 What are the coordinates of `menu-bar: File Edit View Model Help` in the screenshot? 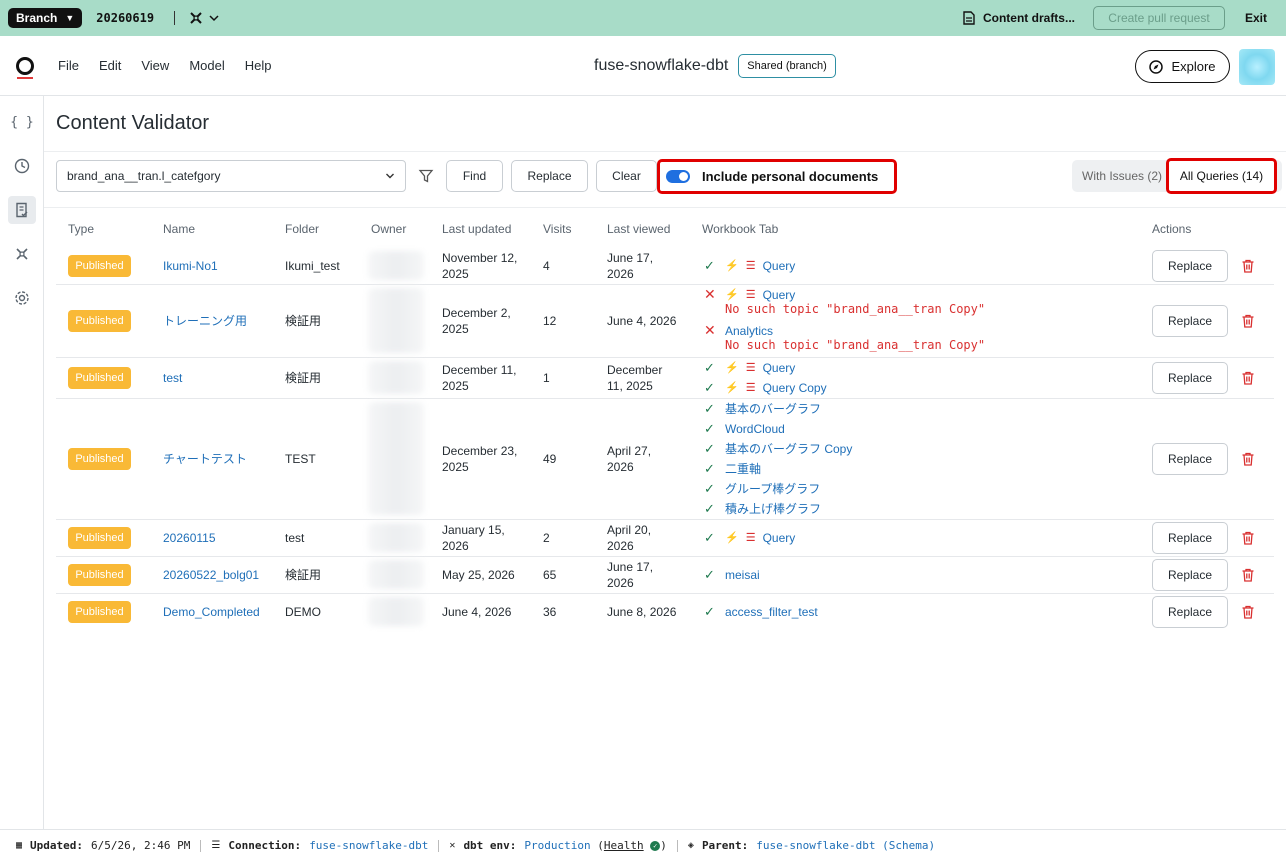 It's located at (164, 65).